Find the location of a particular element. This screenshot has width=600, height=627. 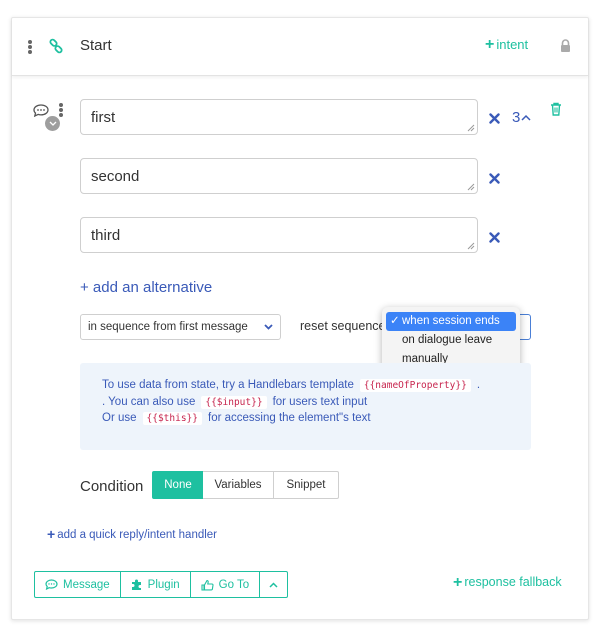

quick-reply-label: add a quick reply/intent handler is located at coordinates (137, 534).